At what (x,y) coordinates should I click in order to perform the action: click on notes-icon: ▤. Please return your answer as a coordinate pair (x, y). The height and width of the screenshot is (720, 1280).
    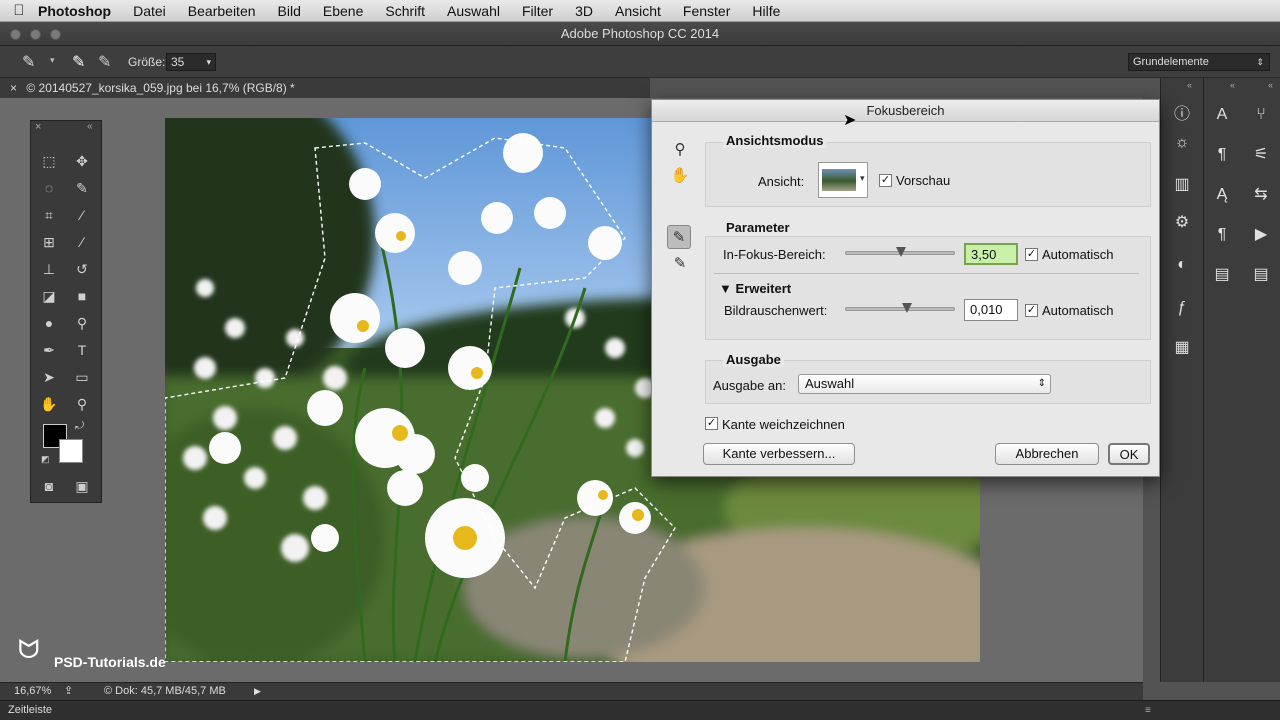
    Looking at the image, I should click on (1261, 275).